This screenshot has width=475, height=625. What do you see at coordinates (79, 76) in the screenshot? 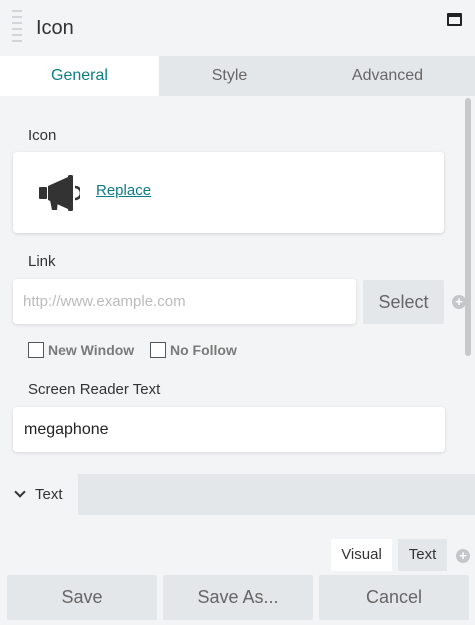
I see `tab-general: General` at bounding box center [79, 76].